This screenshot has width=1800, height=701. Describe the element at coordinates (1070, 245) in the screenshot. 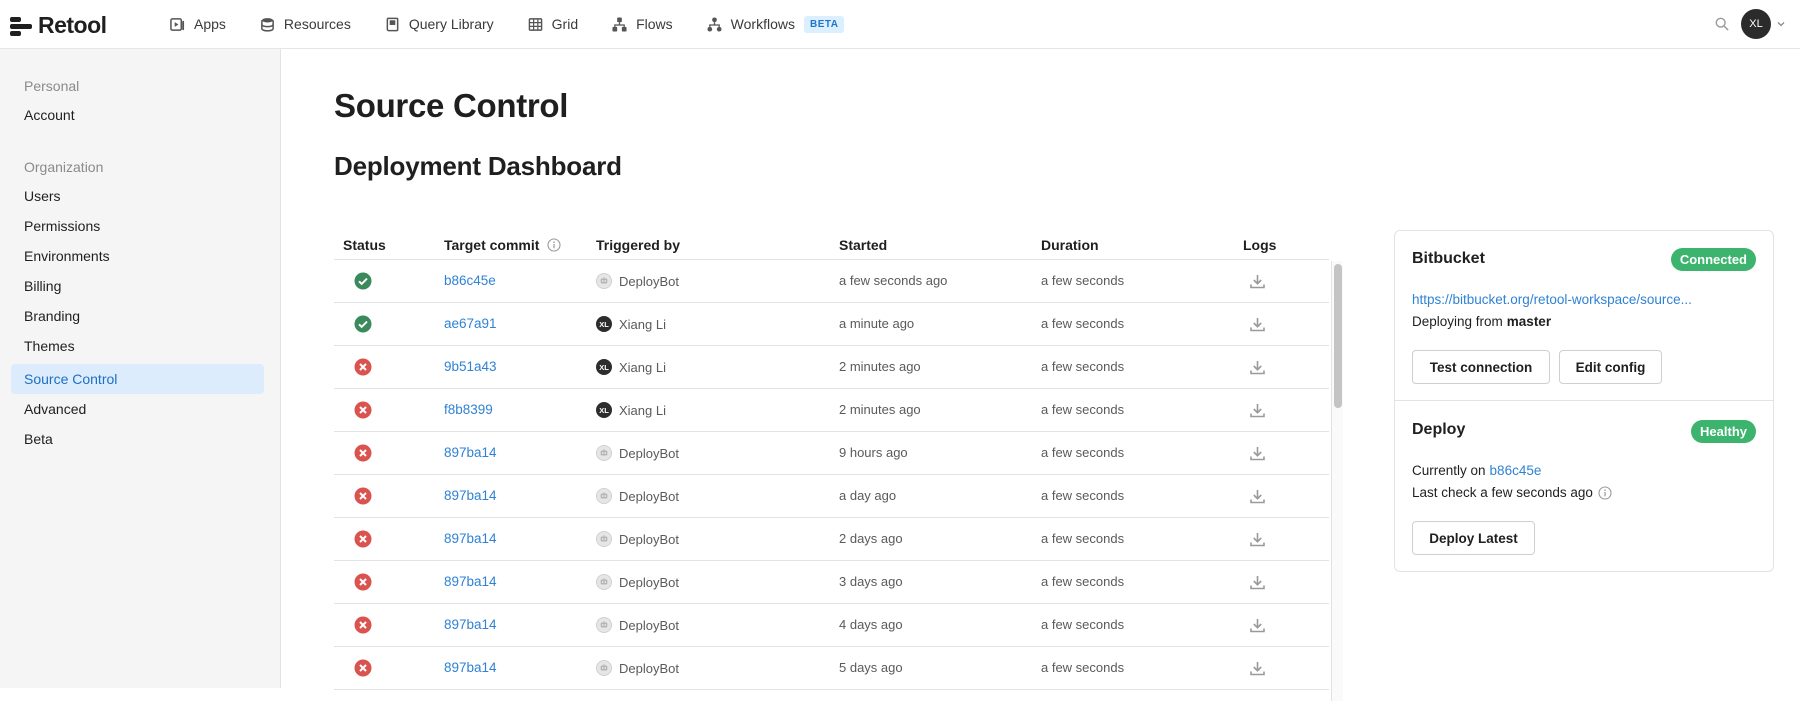

I see `column-header-duration: Duration` at that location.